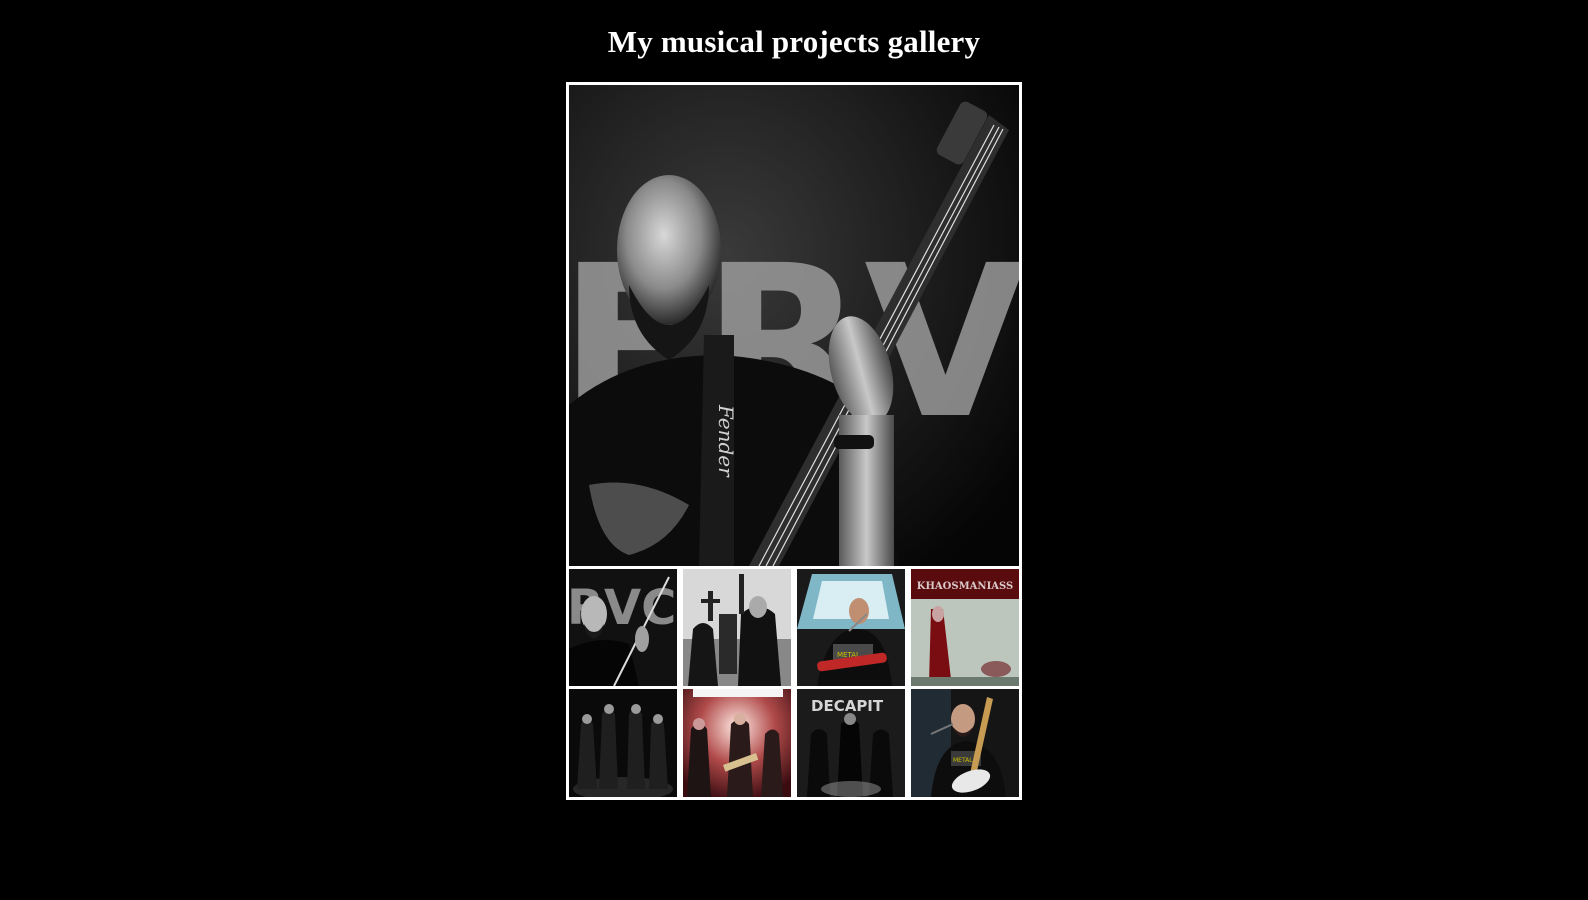  I want to click on thumbnail-7: DECAPIT, so click(851, 743).